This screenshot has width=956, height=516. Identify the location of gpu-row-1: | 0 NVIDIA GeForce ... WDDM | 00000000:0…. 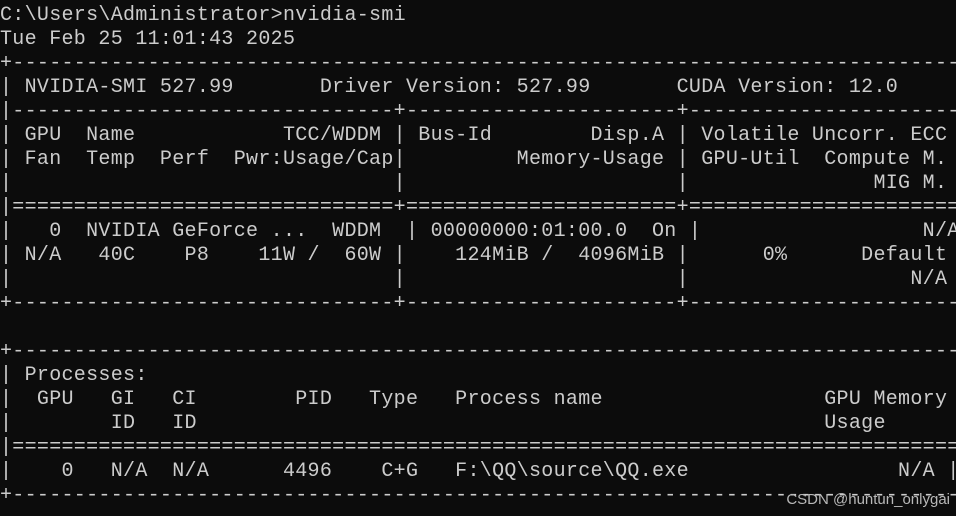
(478, 231).